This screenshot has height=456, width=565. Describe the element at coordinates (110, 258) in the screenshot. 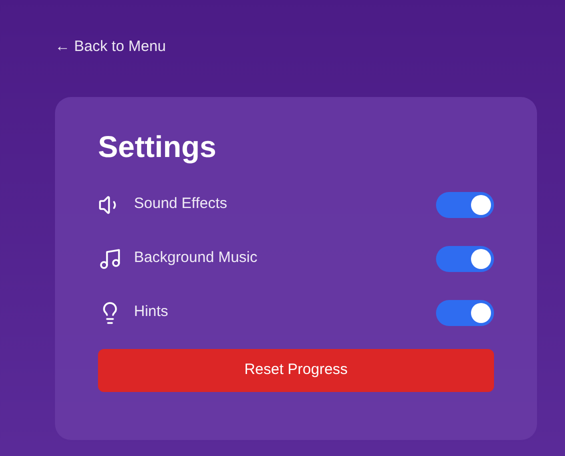

I see `music-note-icon` at that location.